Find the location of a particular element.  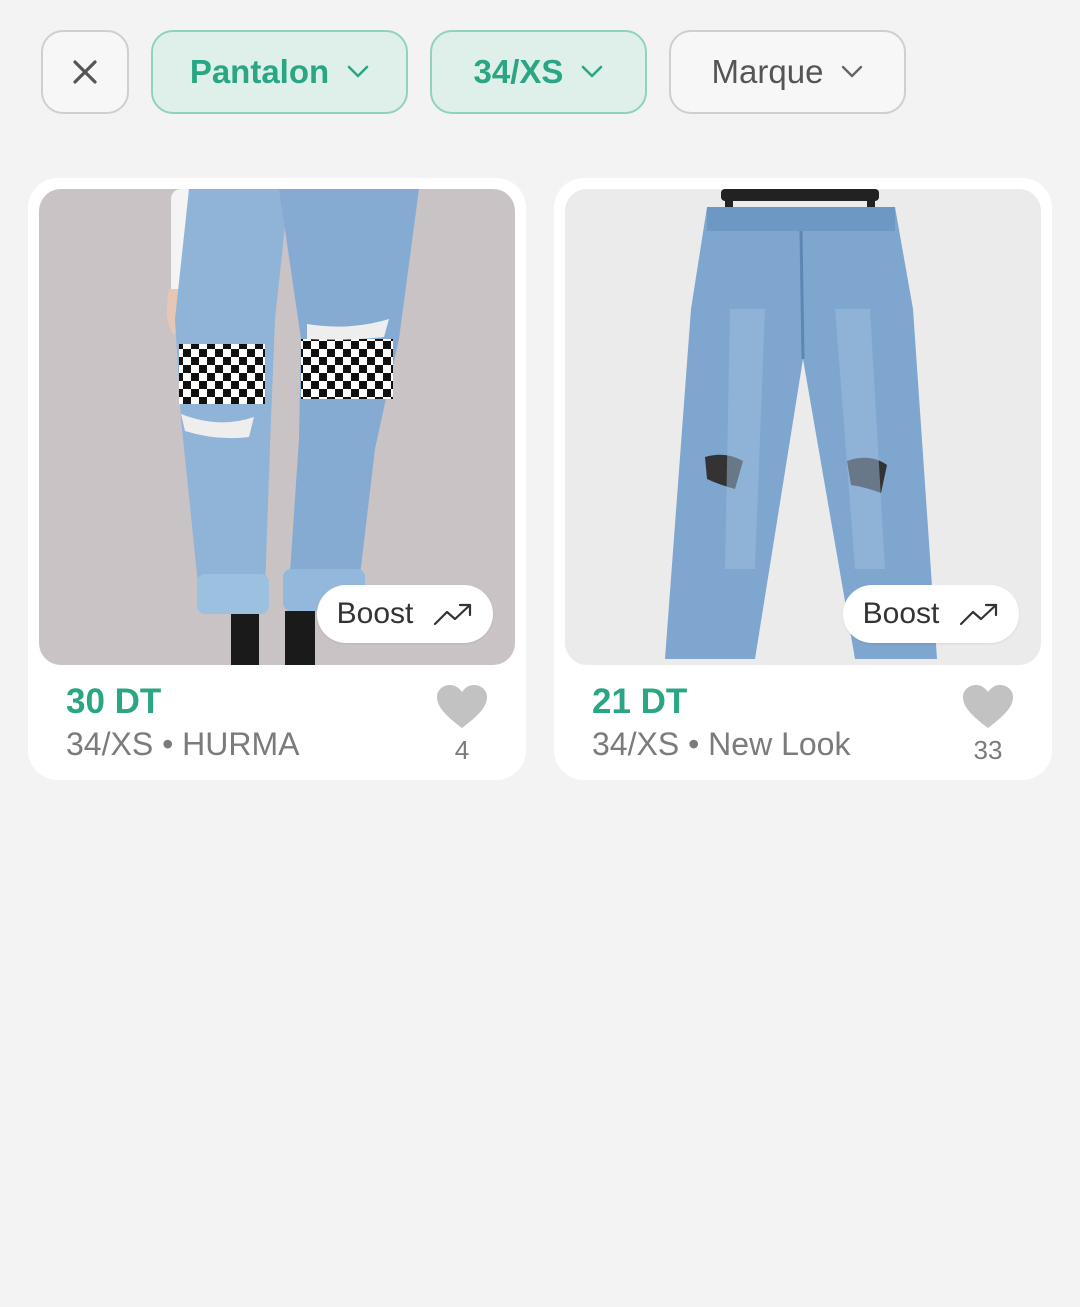

product-meta: 34/XS • New Look is located at coordinates (721, 744).